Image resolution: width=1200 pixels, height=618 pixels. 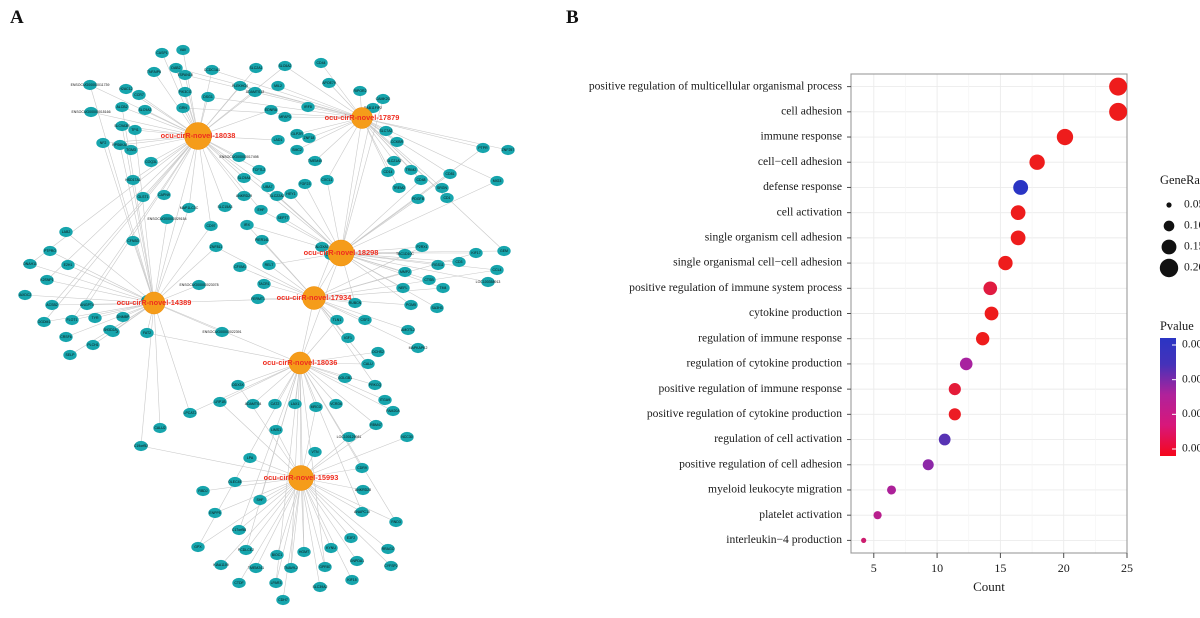 What do you see at coordinates (208, 97) in the screenshot?
I see `gene-node: DSG1` at bounding box center [208, 97].